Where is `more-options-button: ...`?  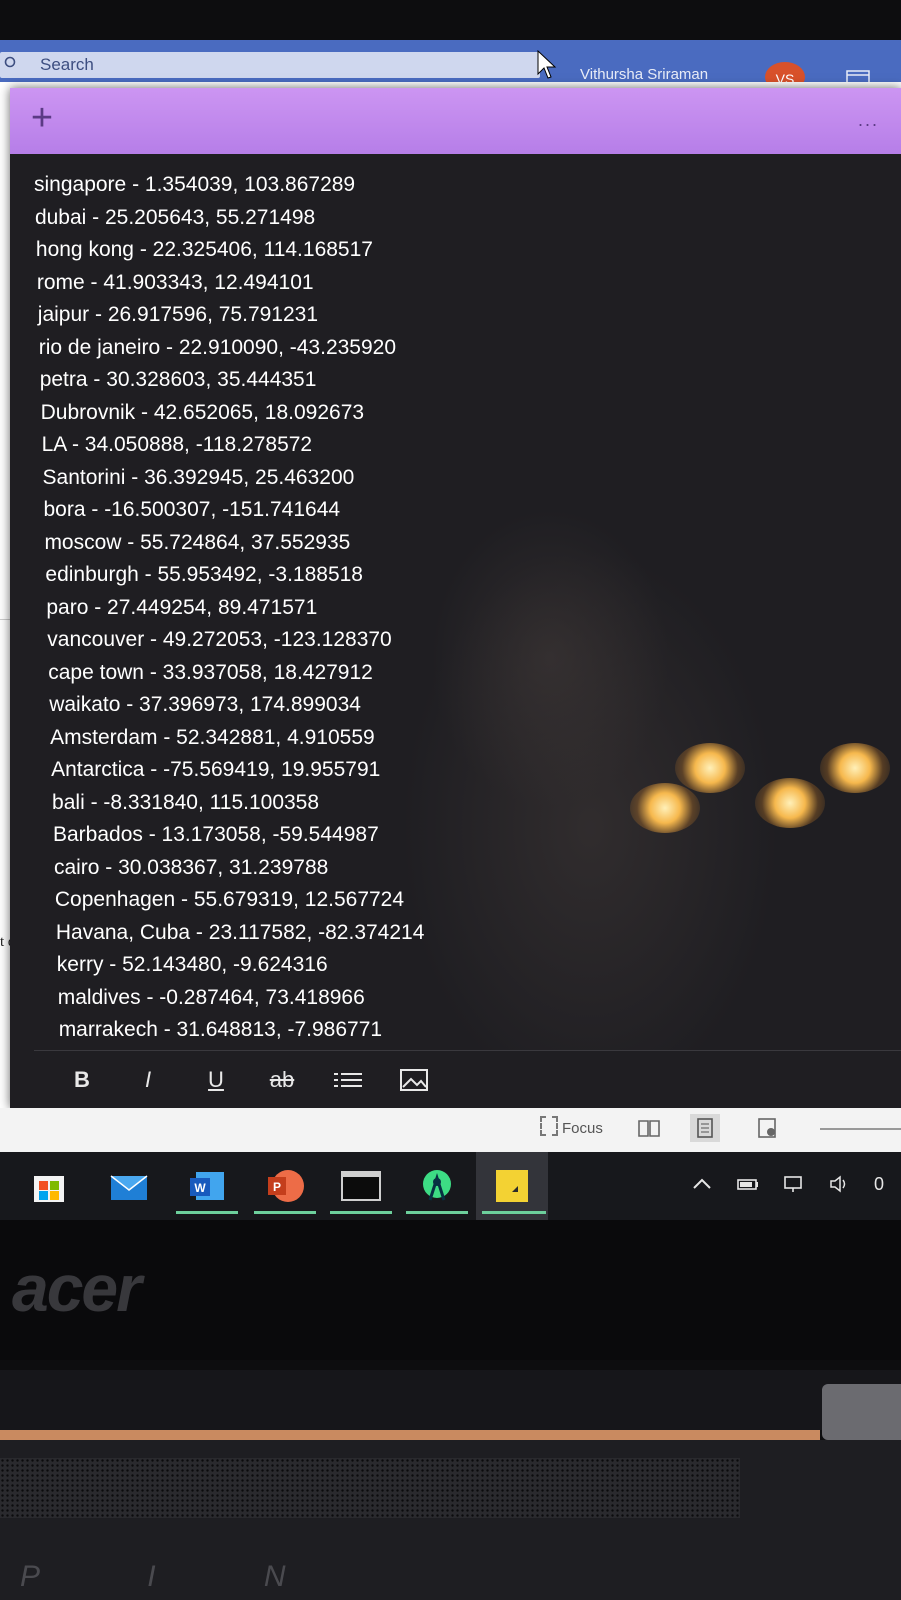
more-options-button: ... is located at coordinates (873, 120).